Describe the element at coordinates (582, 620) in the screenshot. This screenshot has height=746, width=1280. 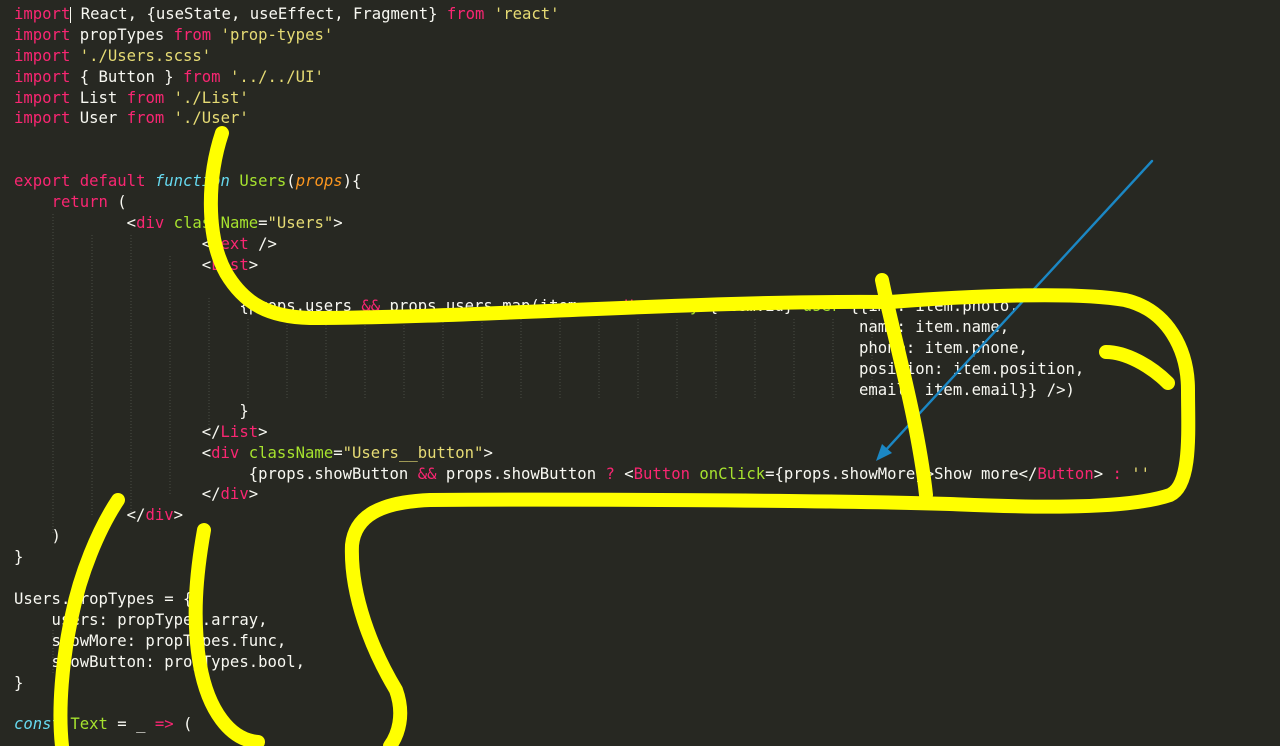
I see `code-line: users: propTypes.array,` at that location.